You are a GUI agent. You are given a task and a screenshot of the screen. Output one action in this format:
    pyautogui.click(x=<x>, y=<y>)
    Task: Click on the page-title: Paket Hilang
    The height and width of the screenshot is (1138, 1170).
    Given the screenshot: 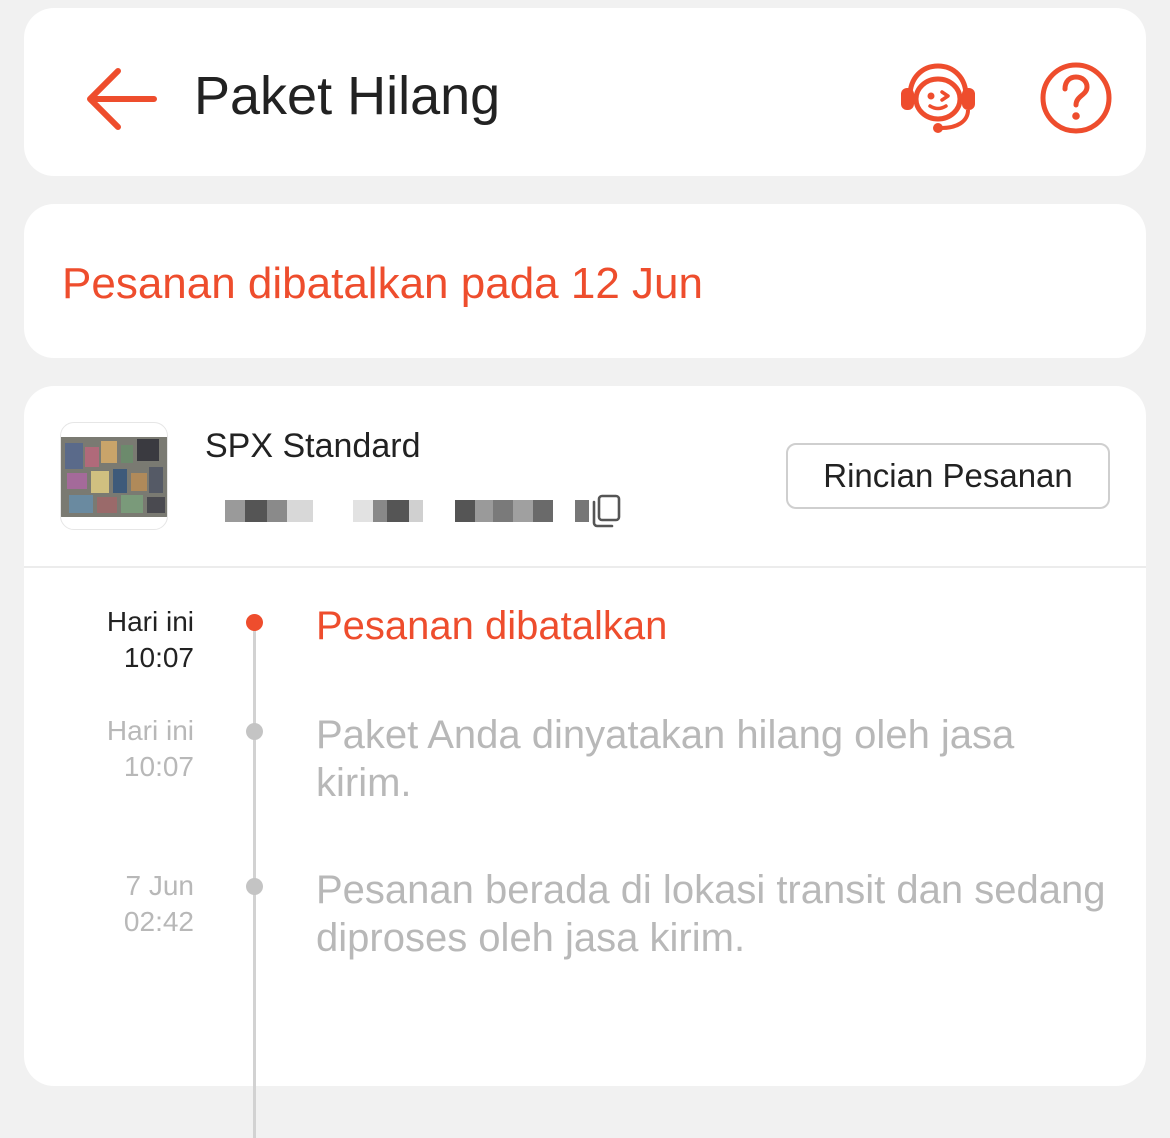 What is the action you would take?
    pyautogui.click(x=347, y=96)
    